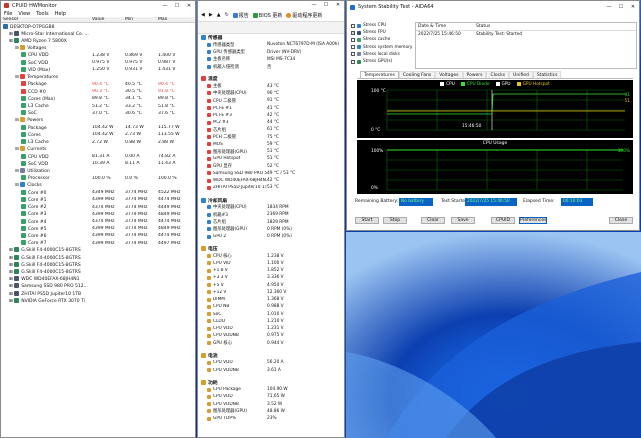 The width and height of the screenshot is (641, 438). What do you see at coordinates (272, 166) in the screenshot?
I see `list-item: GPU 显存 52 °C` at bounding box center [272, 166].